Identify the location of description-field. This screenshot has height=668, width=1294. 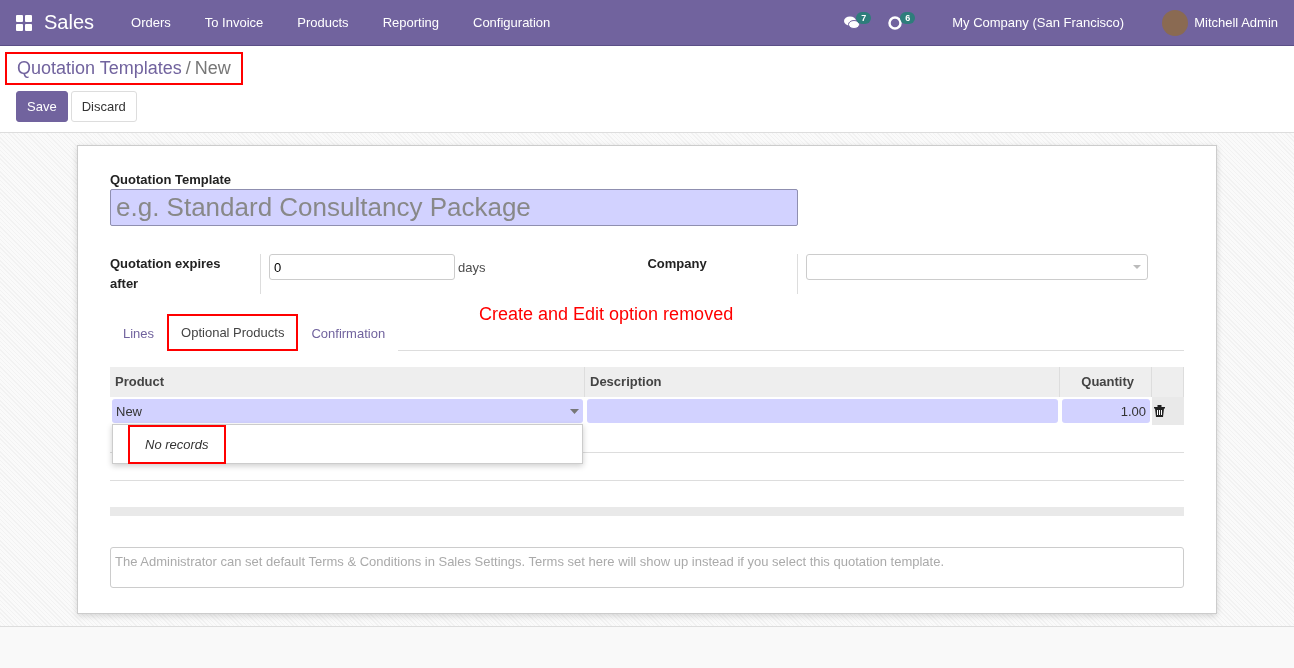
(822, 411).